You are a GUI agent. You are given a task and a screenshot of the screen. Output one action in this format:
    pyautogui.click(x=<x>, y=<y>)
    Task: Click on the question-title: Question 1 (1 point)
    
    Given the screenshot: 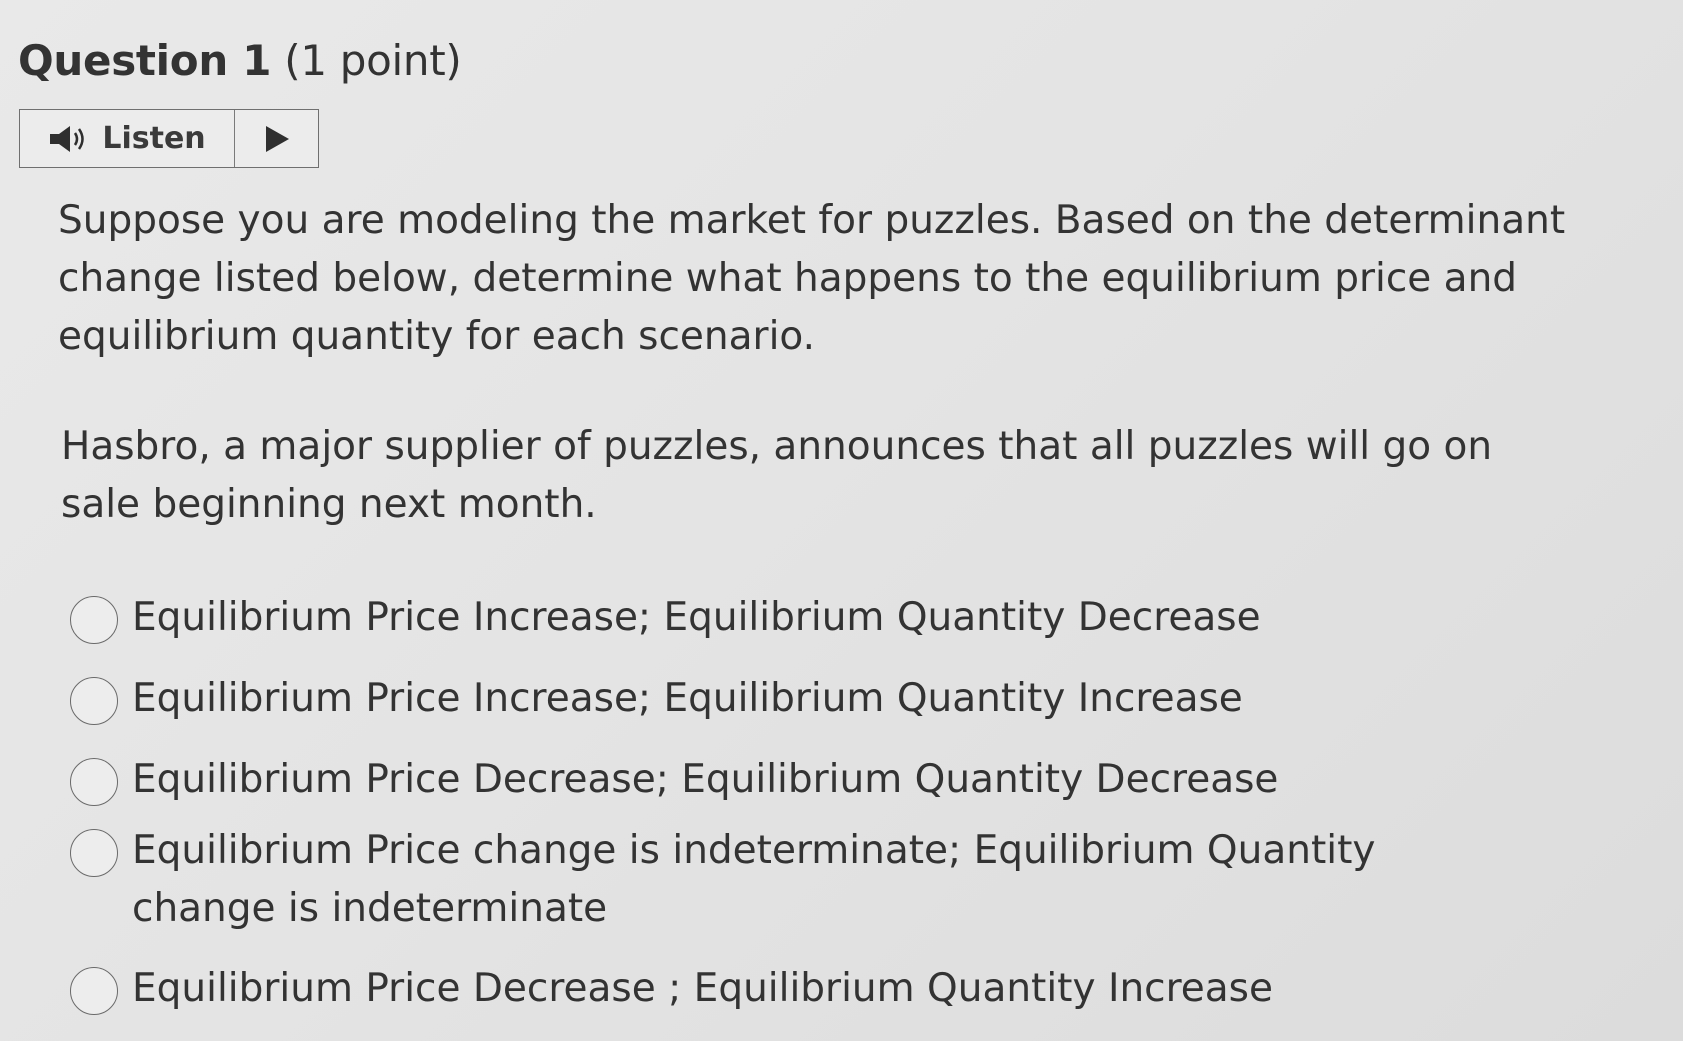 What is the action you would take?
    pyautogui.click(x=240, y=60)
    